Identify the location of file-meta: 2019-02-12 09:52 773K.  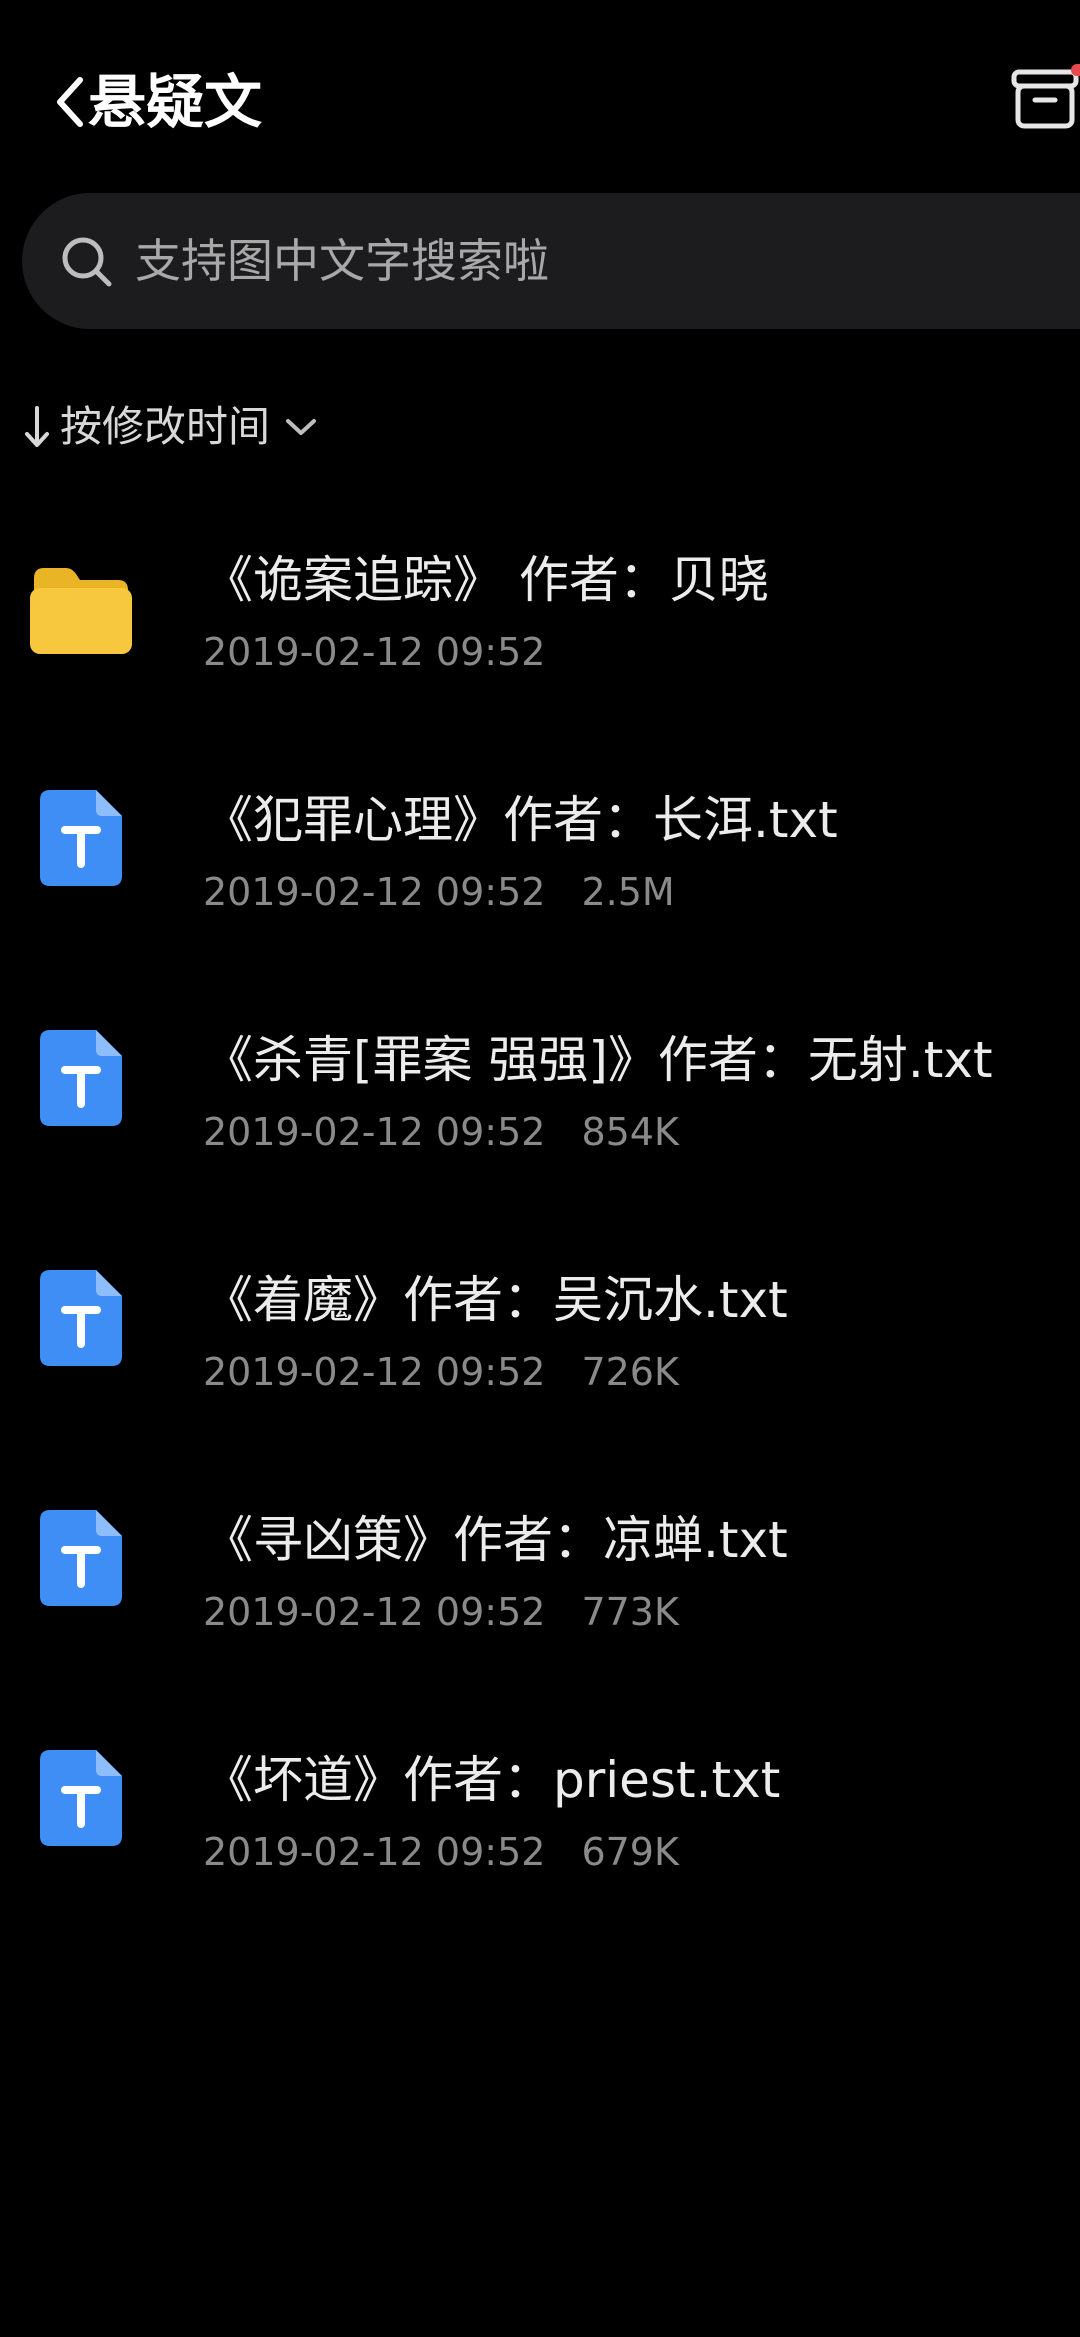
(441, 1612).